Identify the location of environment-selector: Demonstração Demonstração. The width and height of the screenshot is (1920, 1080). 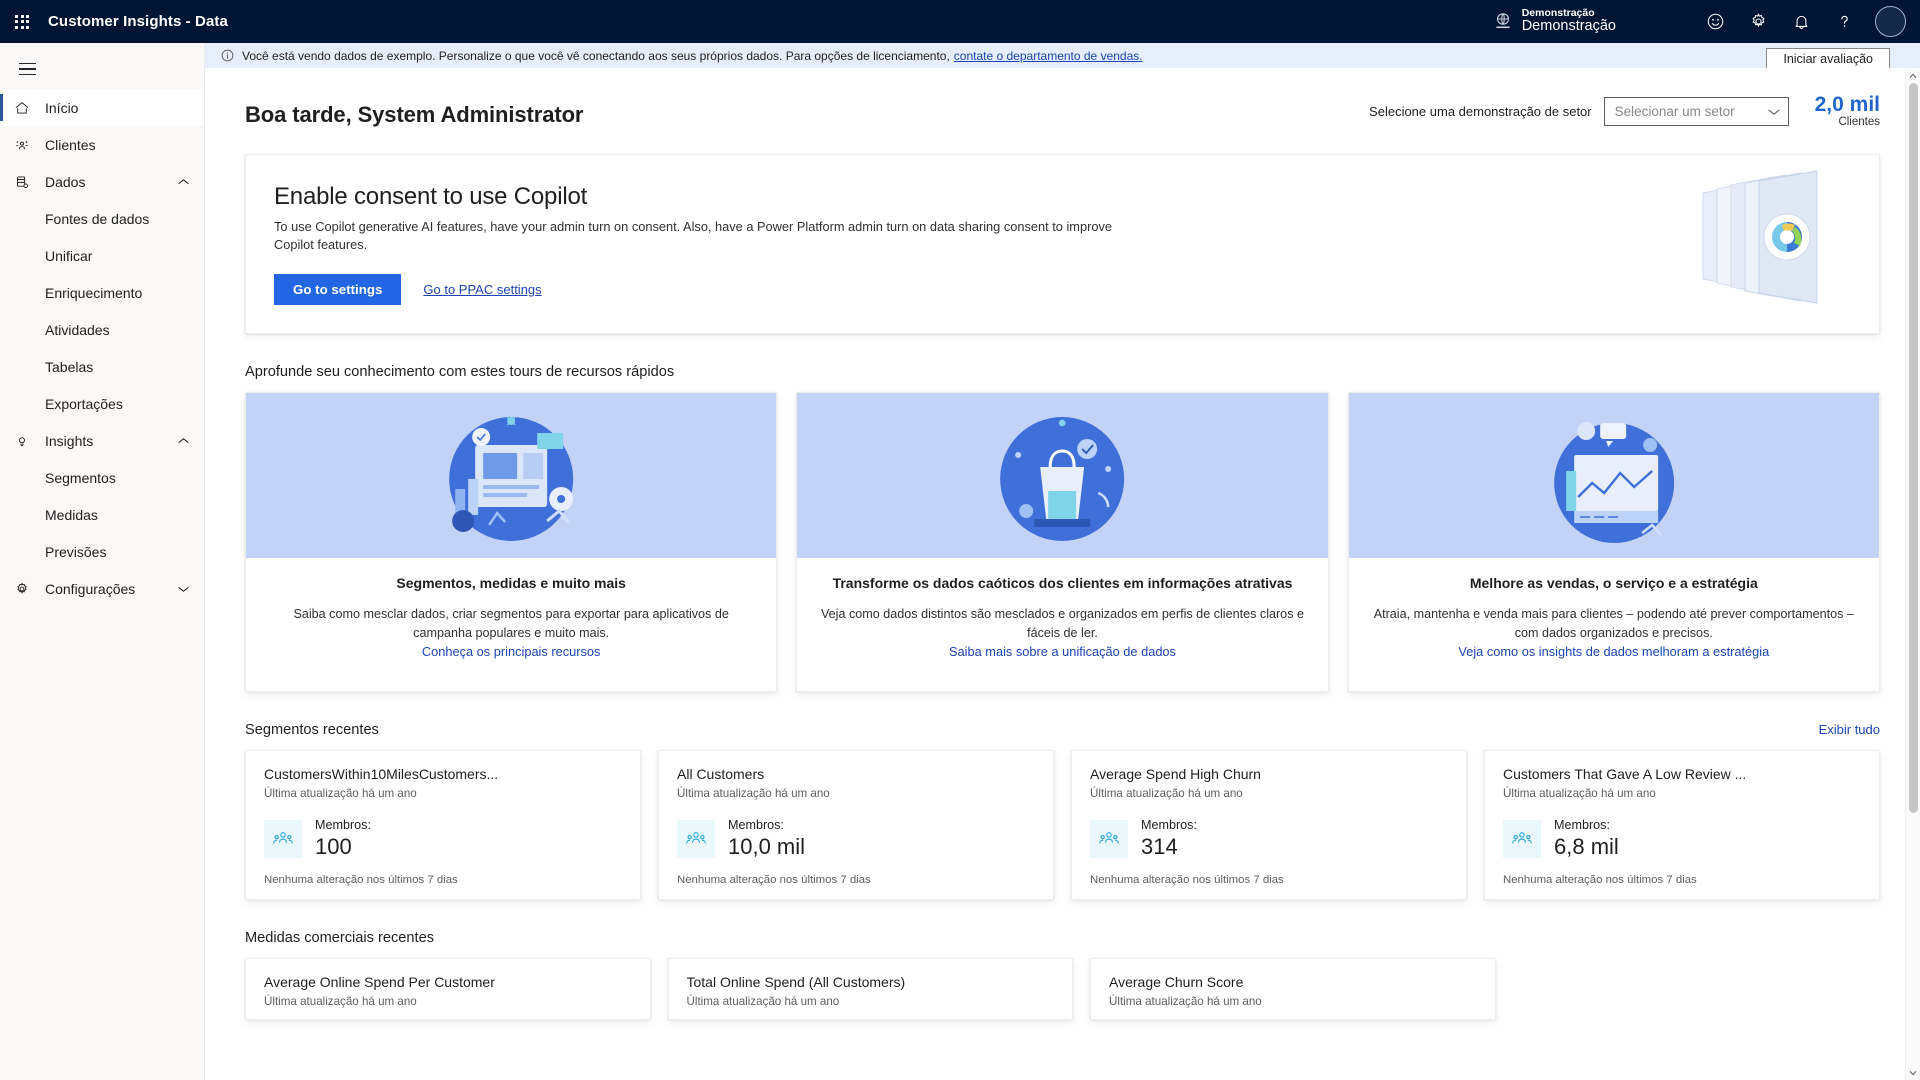
(1554, 21).